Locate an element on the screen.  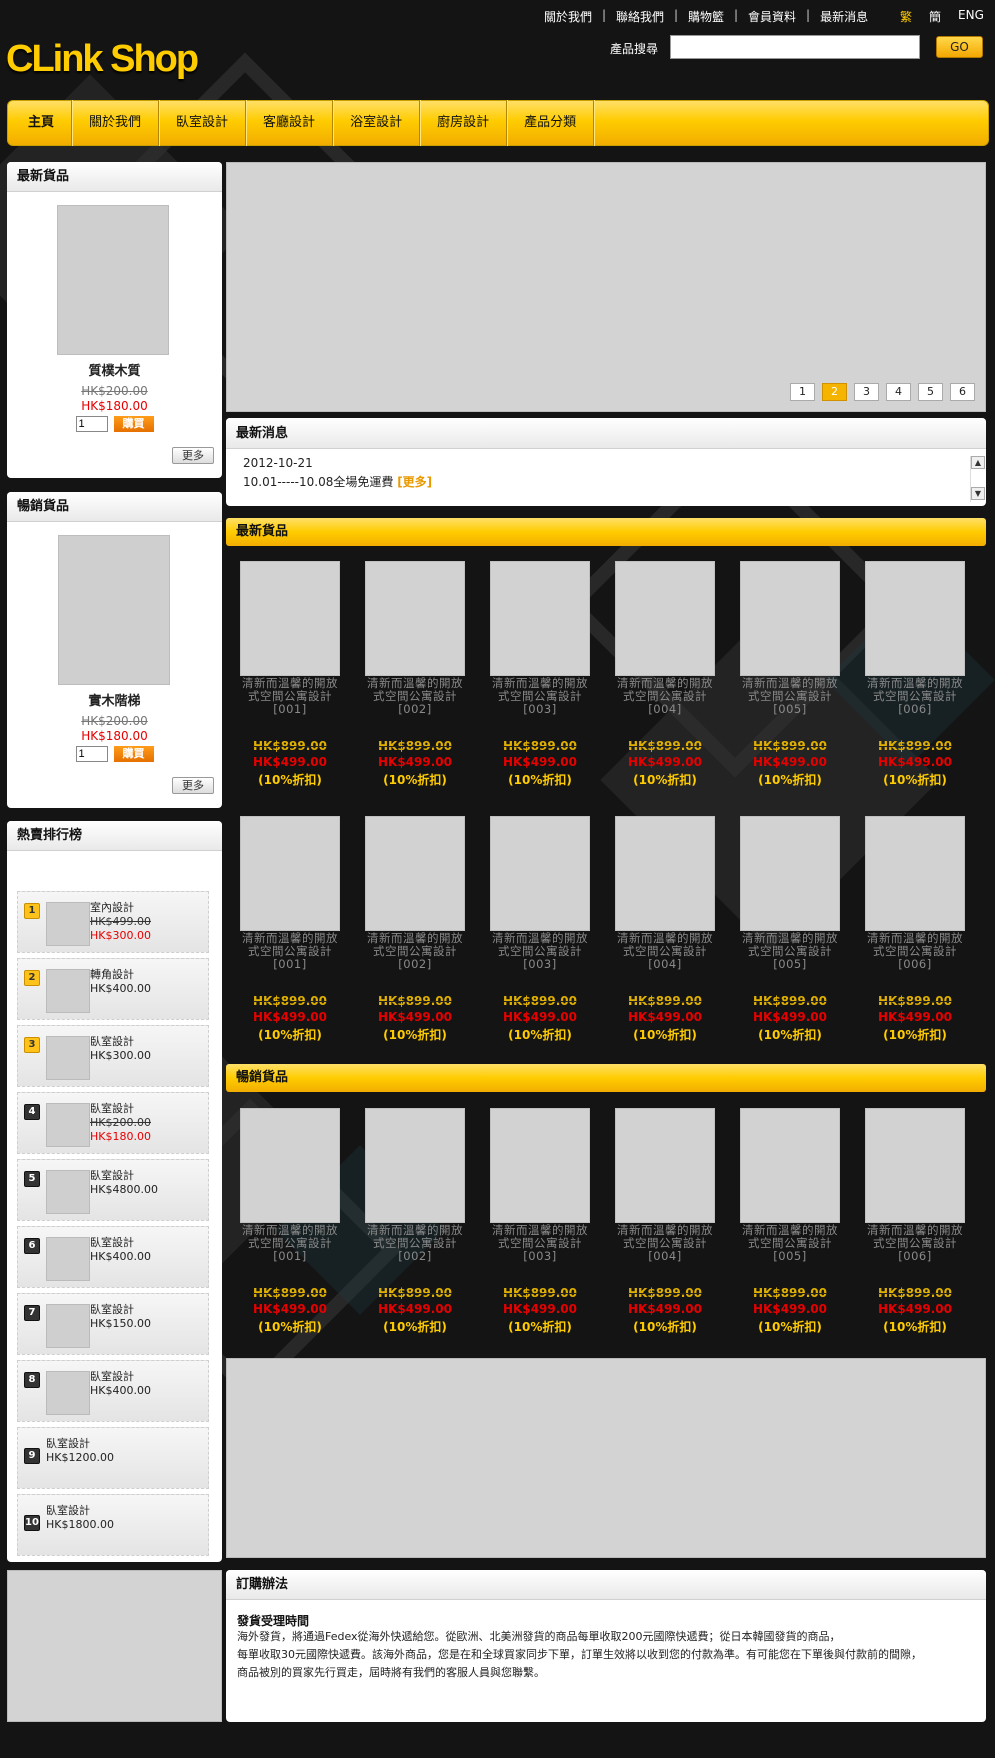
nav-living-room: 客廳設計 is located at coordinates (290, 123).